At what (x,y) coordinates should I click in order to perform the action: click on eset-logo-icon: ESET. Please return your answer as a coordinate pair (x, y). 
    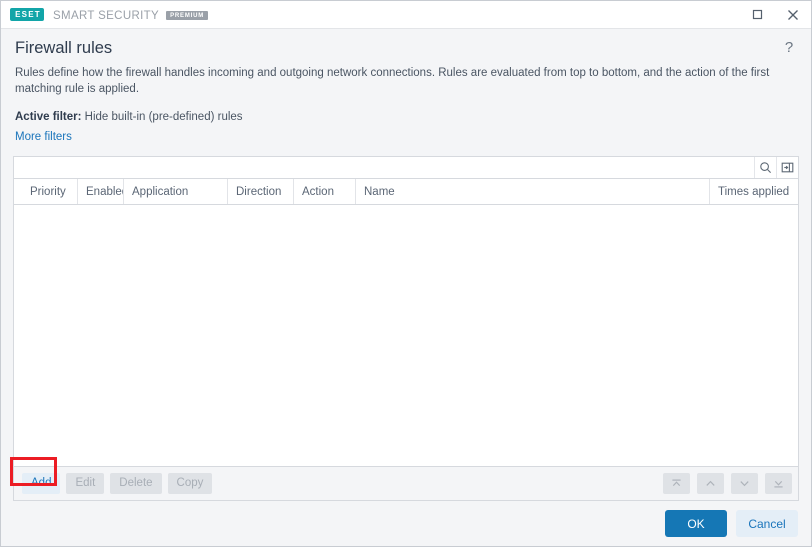
    Looking at the image, I should click on (27, 14).